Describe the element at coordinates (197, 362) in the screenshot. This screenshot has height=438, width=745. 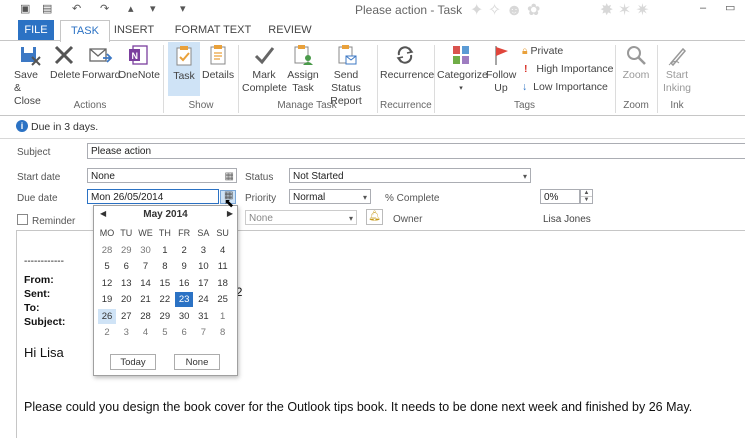
I see `none-button: None` at that location.